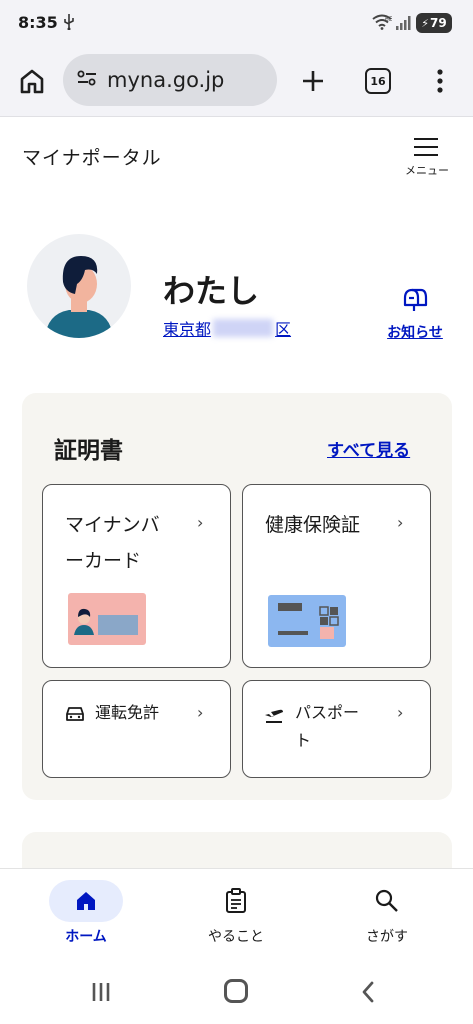 Image resolution: width=473 pixels, height=1024 pixels. What do you see at coordinates (166, 80) in the screenshot?
I see `url-text: myna.go.jp` at bounding box center [166, 80].